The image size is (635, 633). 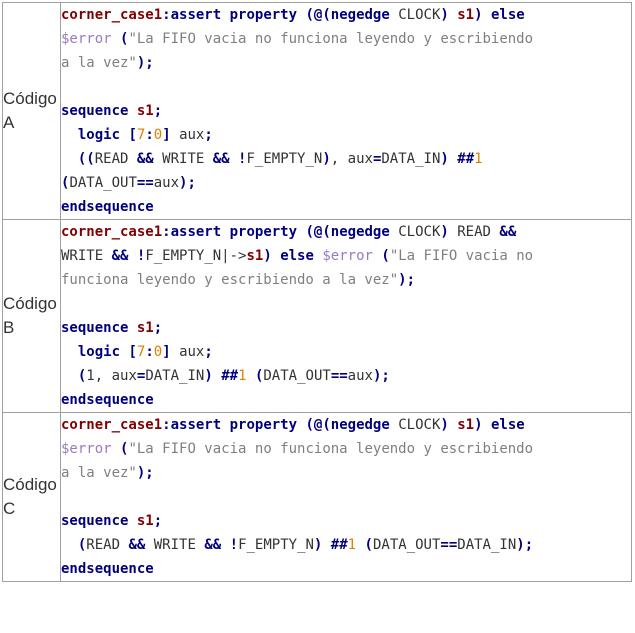 I want to click on code-line: endsequence, so click(x=346, y=400).